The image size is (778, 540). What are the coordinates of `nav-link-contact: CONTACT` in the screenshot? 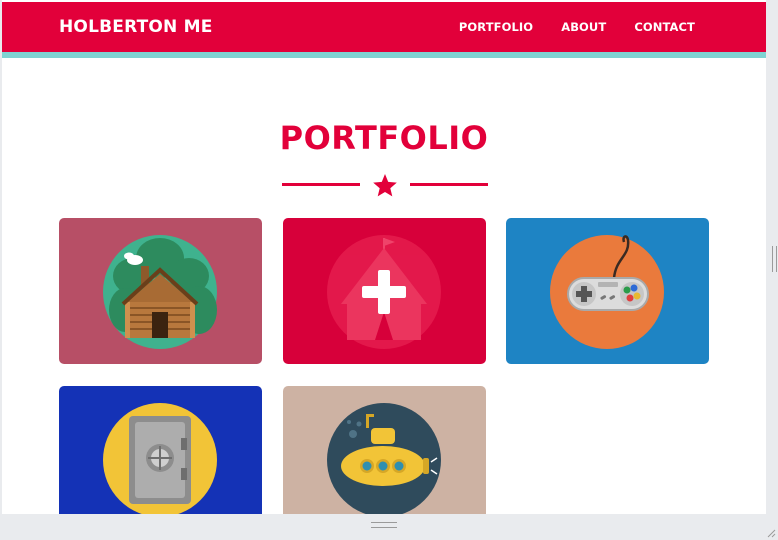 It's located at (664, 27).